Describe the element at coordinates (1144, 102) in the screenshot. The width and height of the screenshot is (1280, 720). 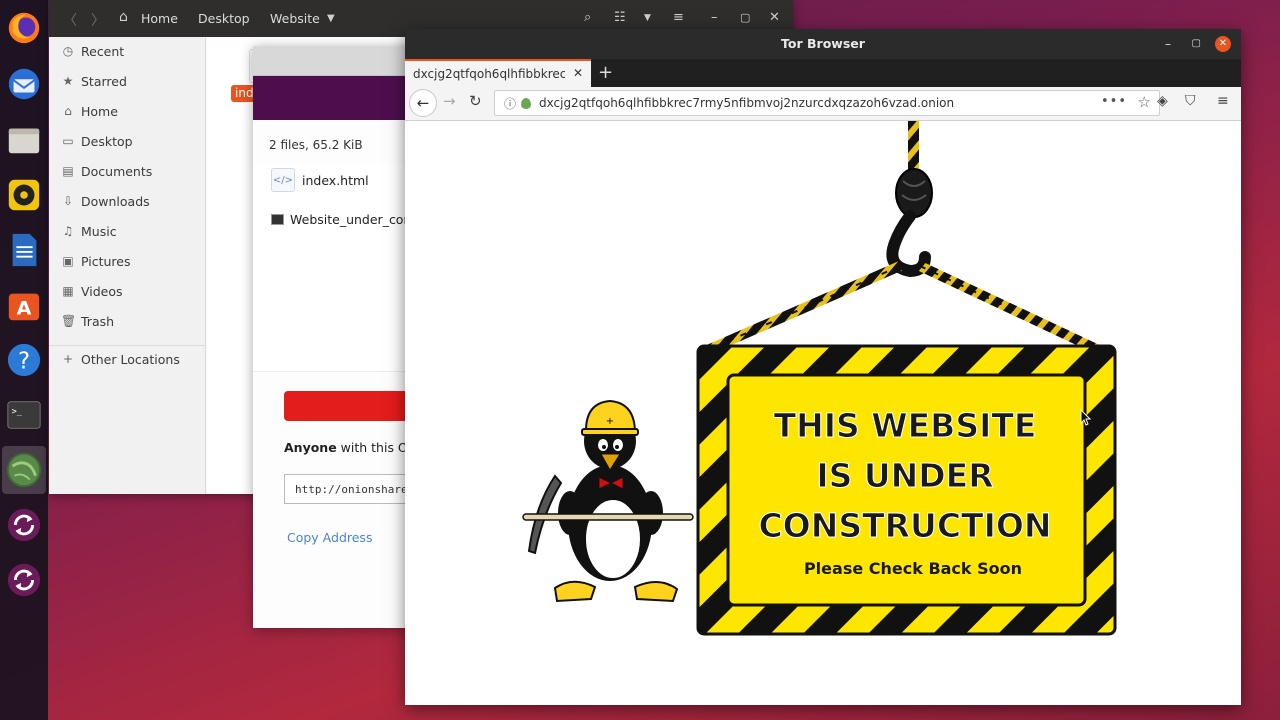
I see `bookmark-star-icon: ☆` at that location.